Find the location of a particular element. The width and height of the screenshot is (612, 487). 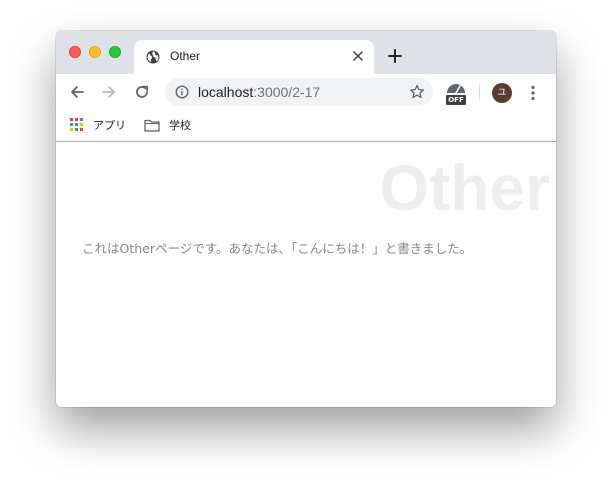

kebab-menu-icon is located at coordinates (533, 93).